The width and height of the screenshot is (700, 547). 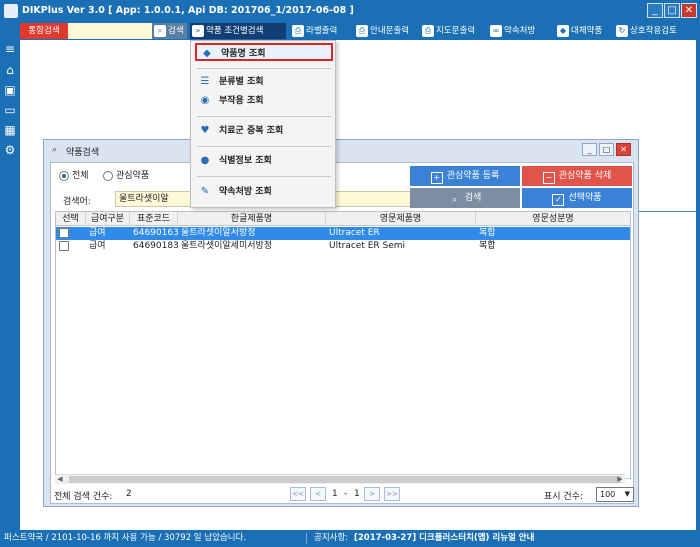 What do you see at coordinates (367, 246) in the screenshot?
I see `cell-en-name: Ultracet ER Semi` at bounding box center [367, 246].